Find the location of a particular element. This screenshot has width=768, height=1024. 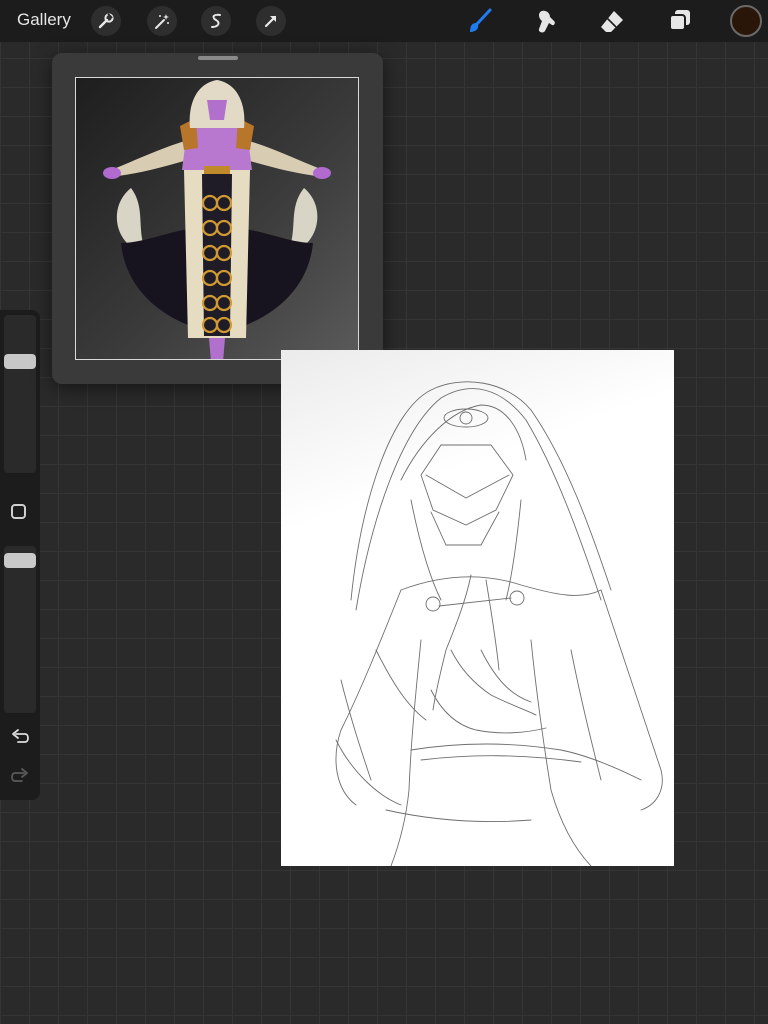

layers-icon is located at coordinates (680, 21).